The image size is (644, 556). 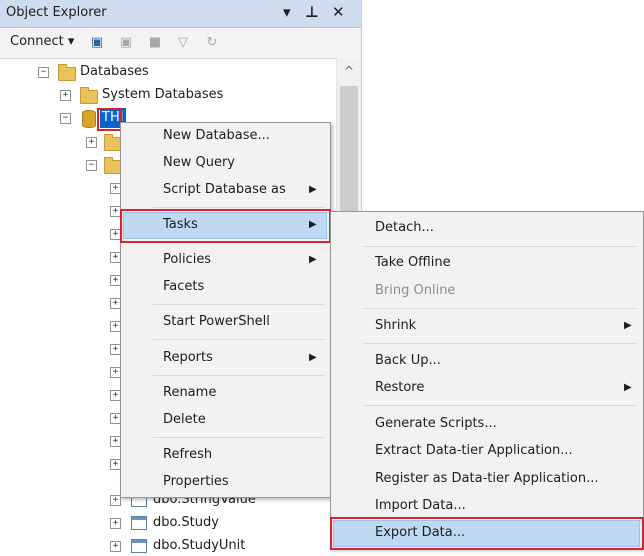 What do you see at coordinates (186, 522) in the screenshot?
I see `tree-node-label: dbo.Study` at bounding box center [186, 522].